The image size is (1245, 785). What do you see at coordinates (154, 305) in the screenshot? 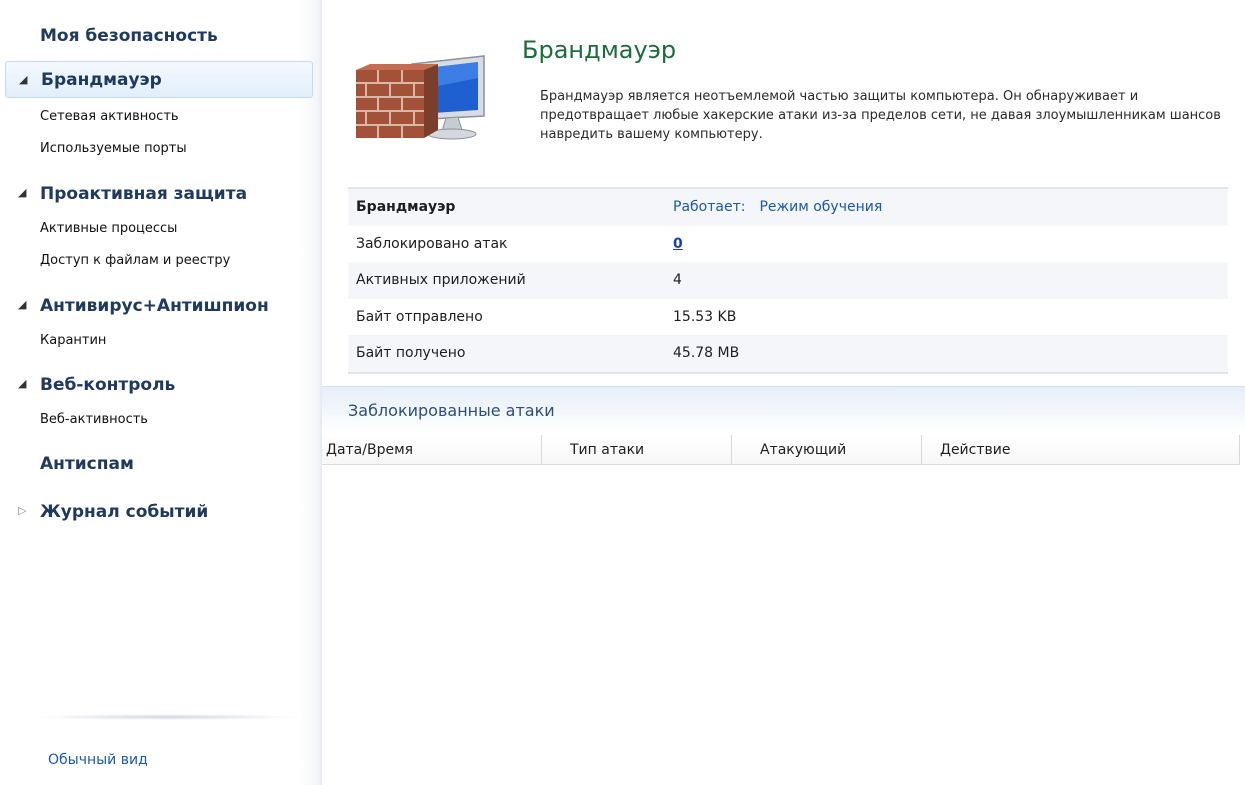
I see `nav-item-label: Антивирус+Антишпион` at bounding box center [154, 305].